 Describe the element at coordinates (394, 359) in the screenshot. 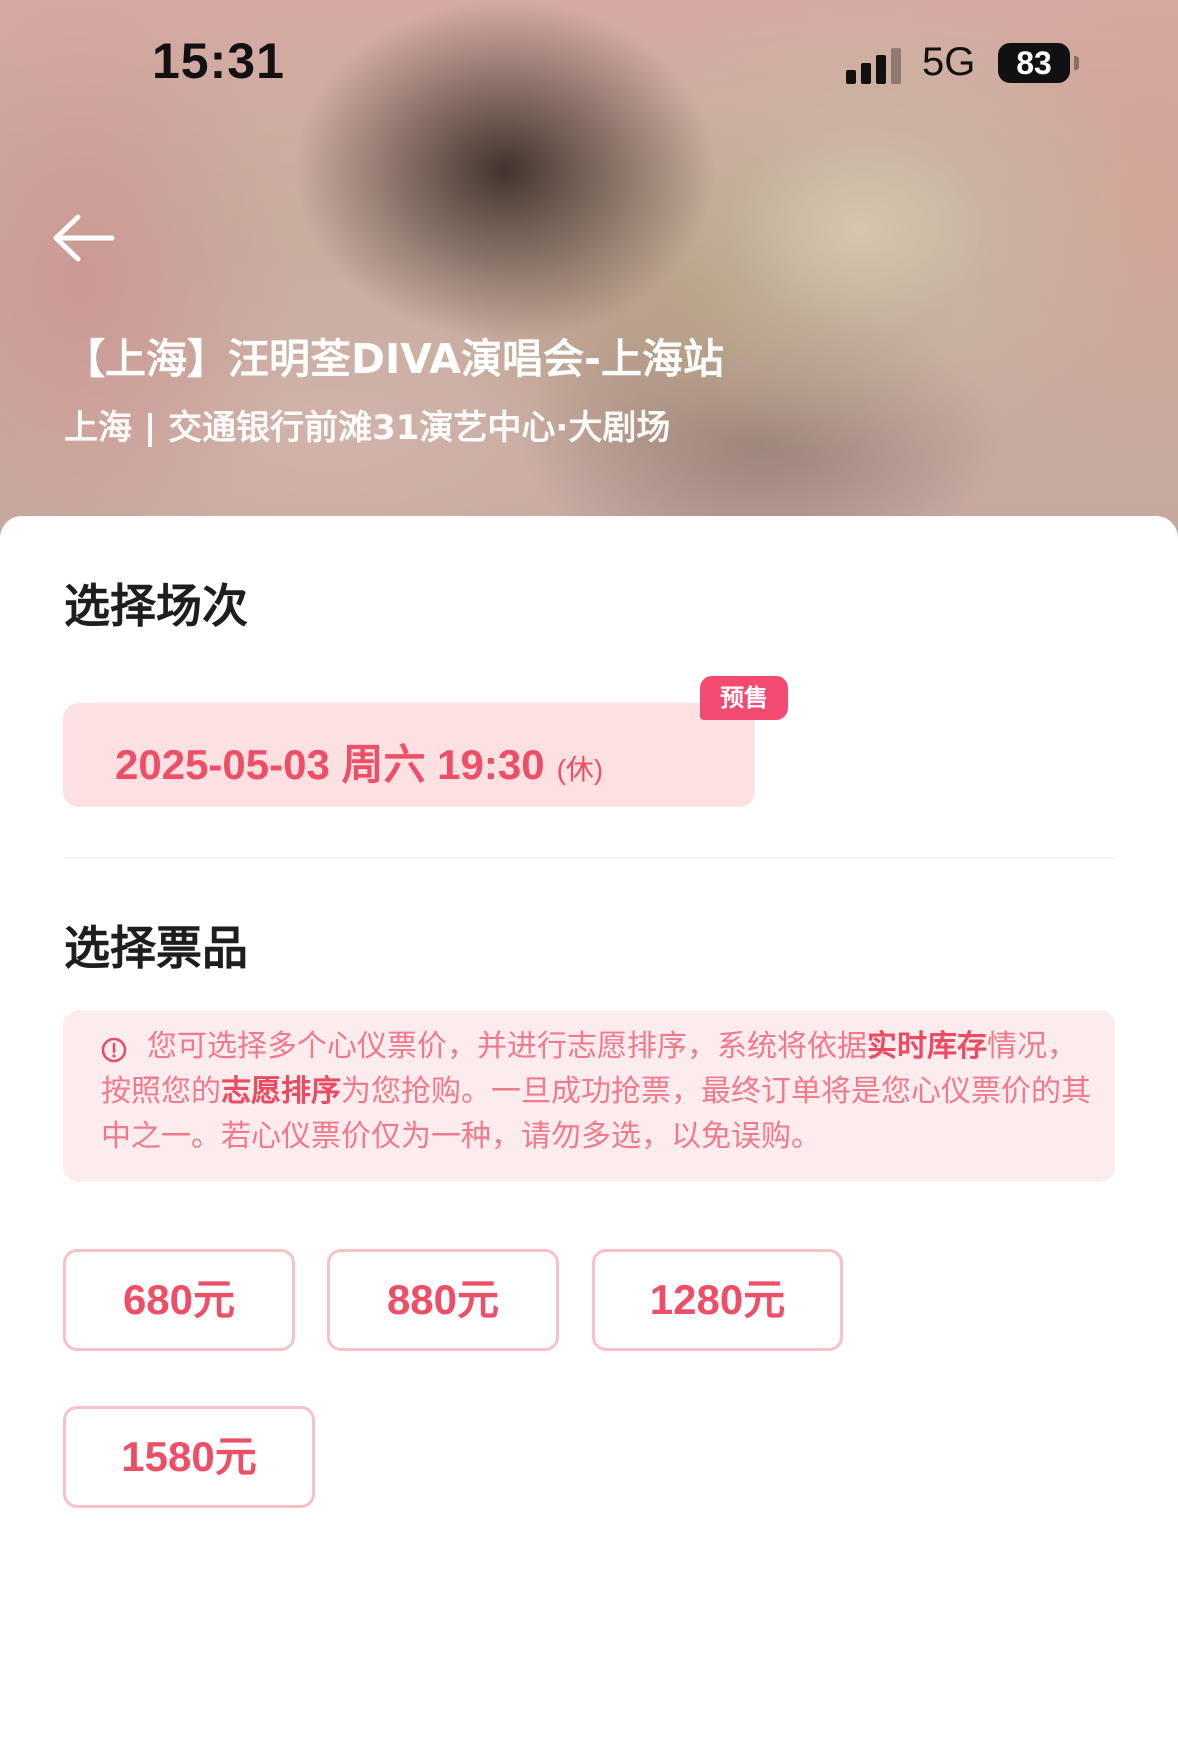

I see `event-title: 【上海】汪明荃DIVA演唱会-上海站` at that location.